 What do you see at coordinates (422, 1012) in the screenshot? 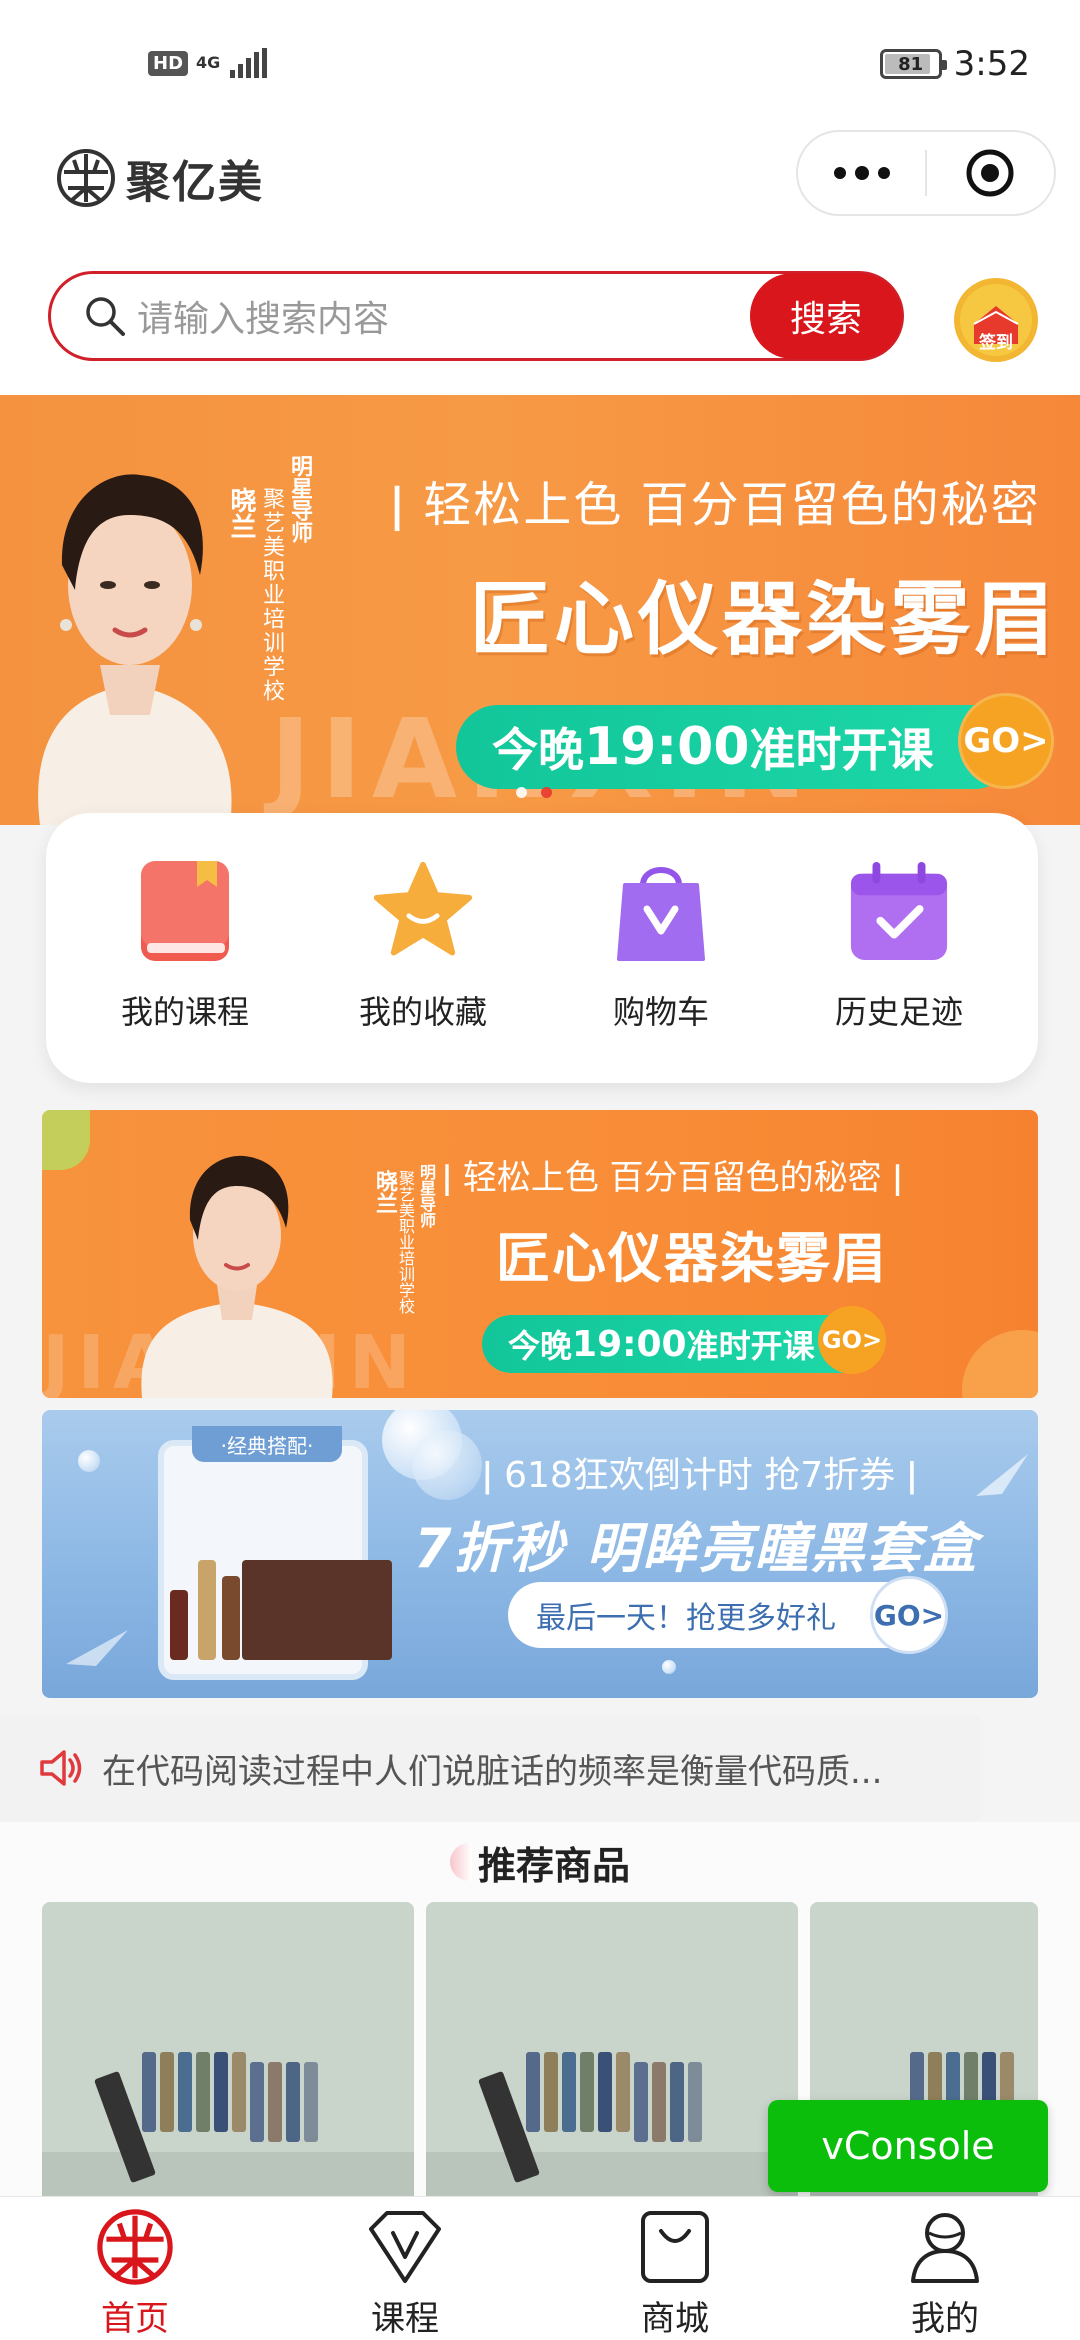
I see `nav-label: 我的收藏` at bounding box center [422, 1012].